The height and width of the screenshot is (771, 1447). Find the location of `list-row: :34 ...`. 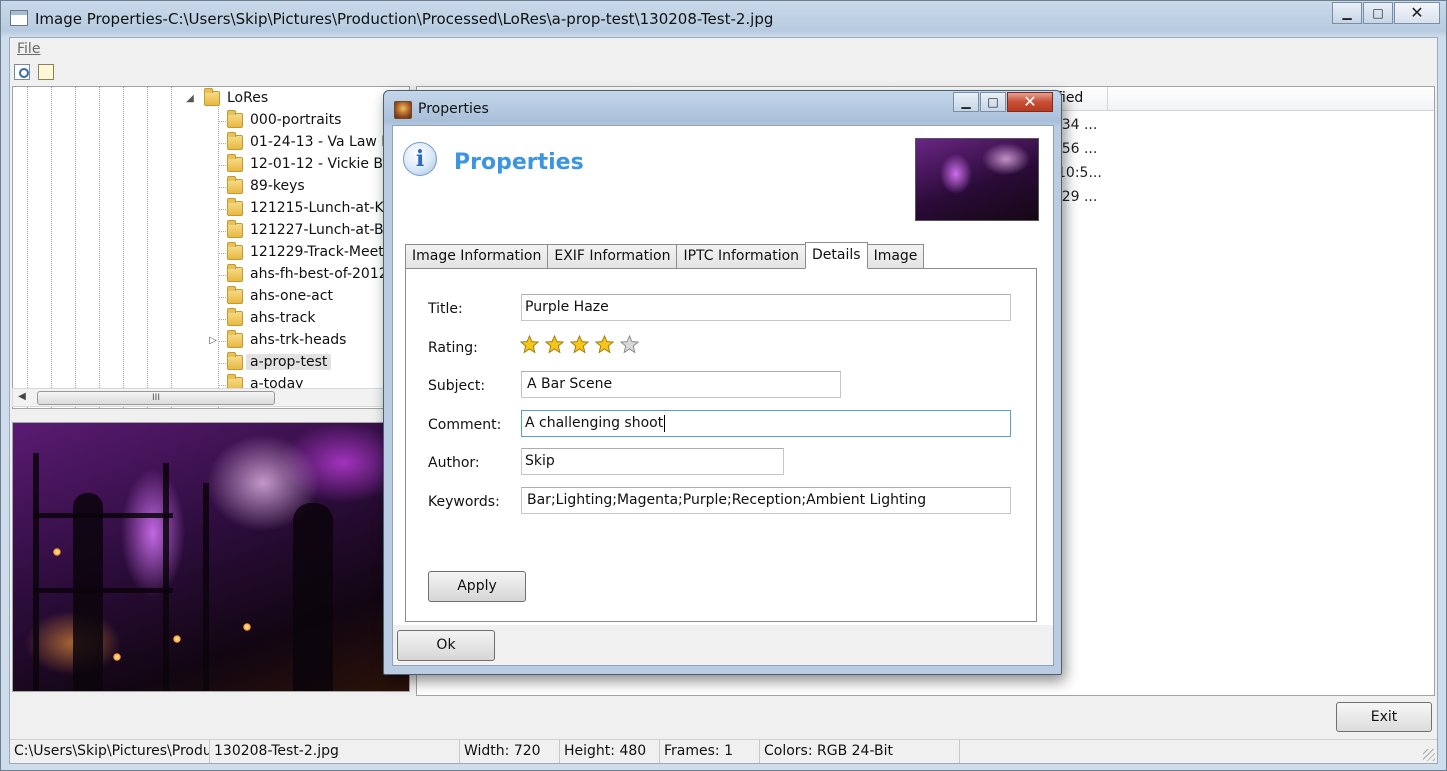

list-row: :34 ... is located at coordinates (1077, 125).